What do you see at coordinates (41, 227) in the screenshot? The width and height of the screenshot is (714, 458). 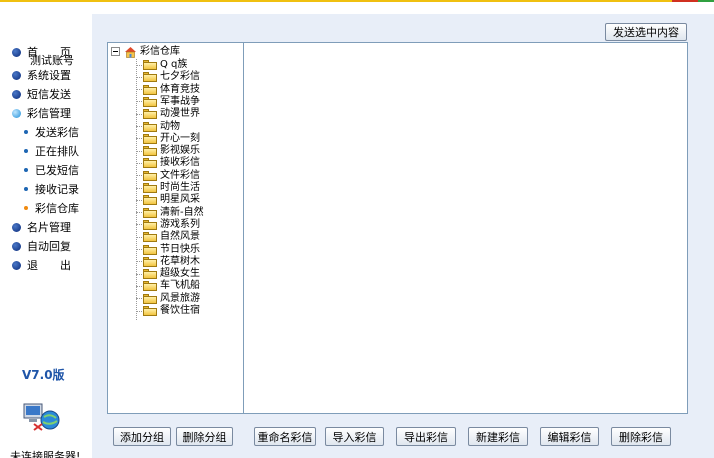 I see `nav-card-manage: 名片管理` at bounding box center [41, 227].